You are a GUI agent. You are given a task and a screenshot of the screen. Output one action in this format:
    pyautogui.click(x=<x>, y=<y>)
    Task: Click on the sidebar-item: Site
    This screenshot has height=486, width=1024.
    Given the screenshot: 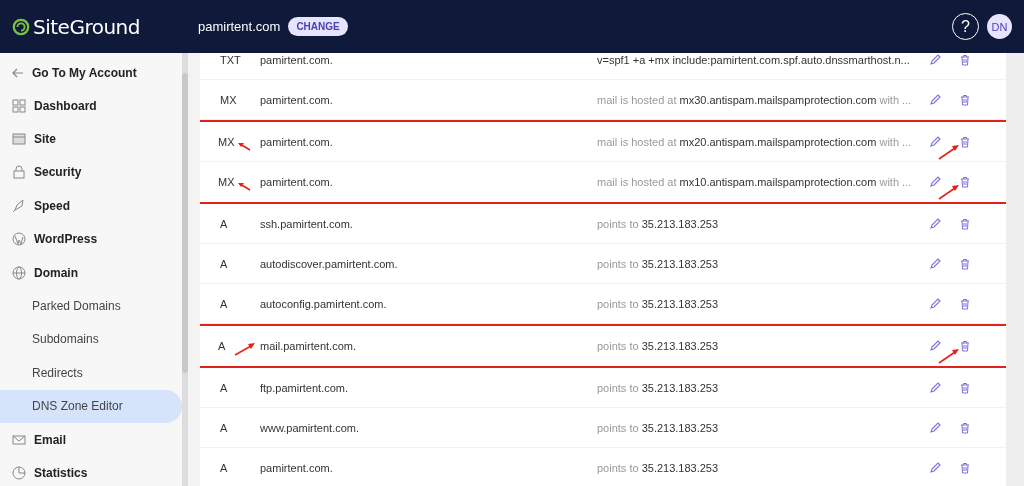 What is the action you would take?
    pyautogui.click(x=91, y=139)
    